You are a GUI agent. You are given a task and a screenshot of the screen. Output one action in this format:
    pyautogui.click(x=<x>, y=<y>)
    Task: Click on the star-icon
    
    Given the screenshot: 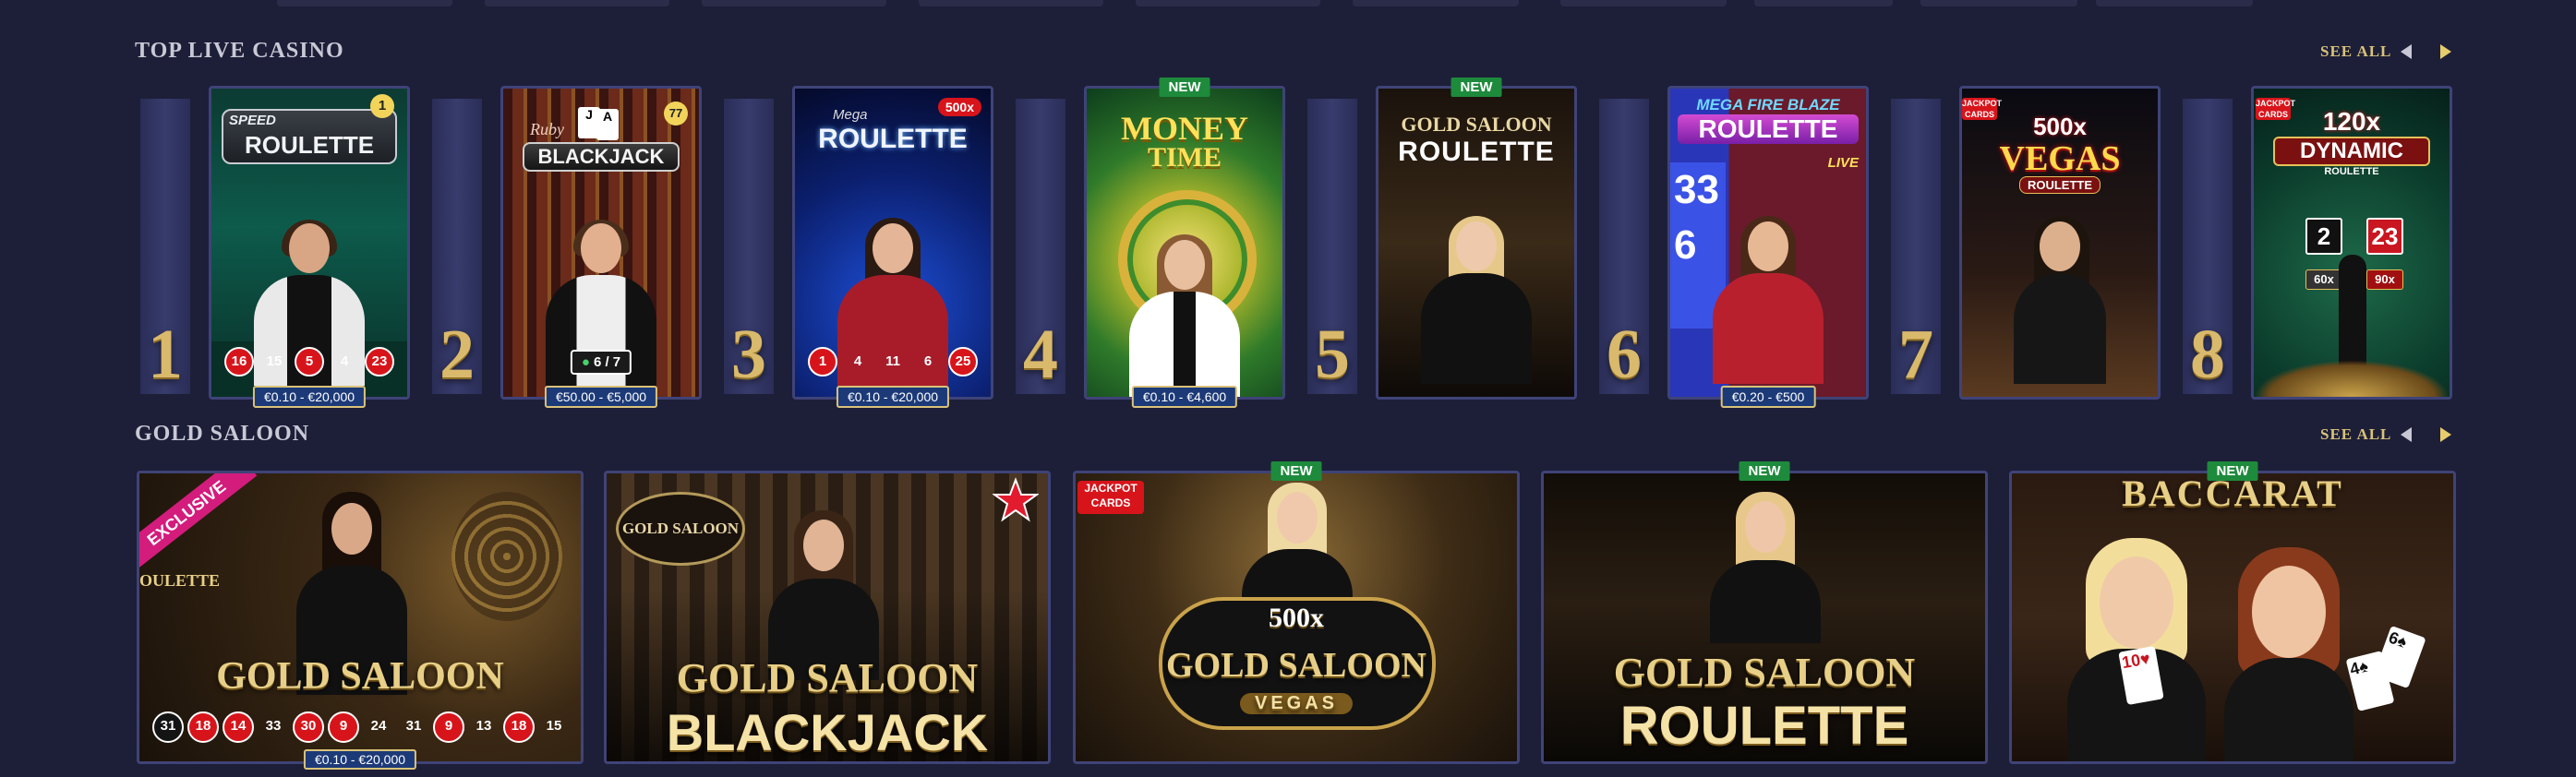 What is the action you would take?
    pyautogui.click(x=1016, y=499)
    